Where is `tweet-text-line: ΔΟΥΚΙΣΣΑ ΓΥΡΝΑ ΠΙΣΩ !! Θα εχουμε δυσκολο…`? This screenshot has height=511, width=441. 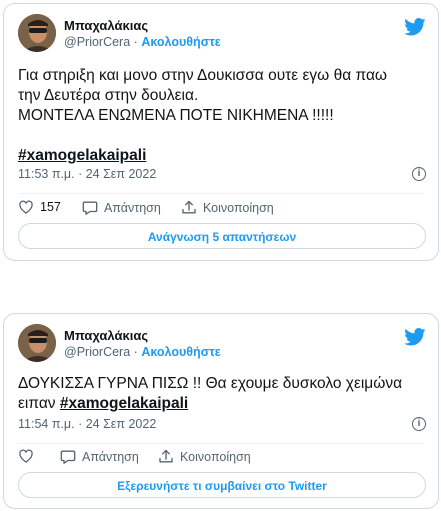 tweet-text-line: ΔΟΥΚΙΣΣΑ ΓΥΡΝΑ ΠΙΣΩ !! Θα εχουμε δυσκολο… is located at coordinates (210, 383).